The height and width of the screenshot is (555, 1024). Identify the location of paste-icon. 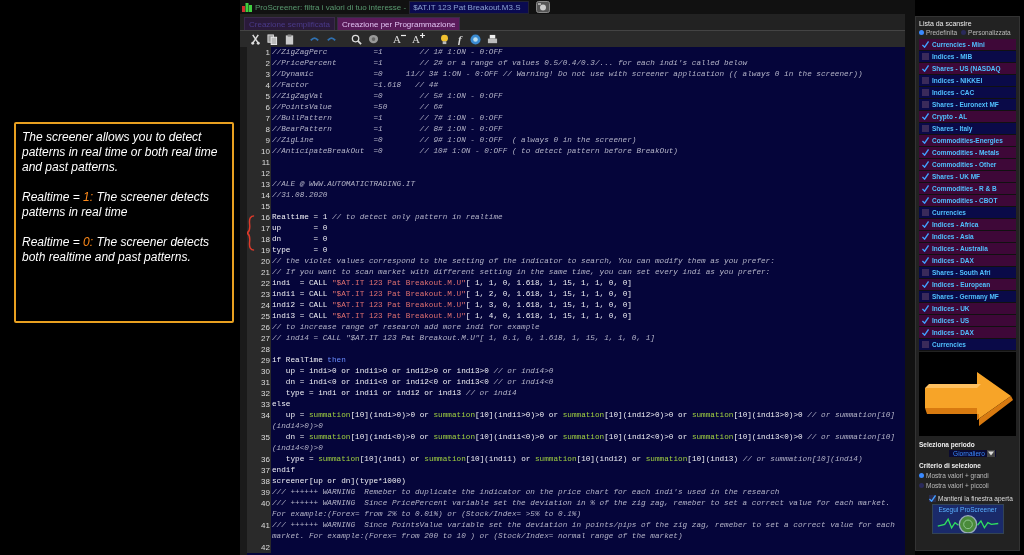
(289, 39).